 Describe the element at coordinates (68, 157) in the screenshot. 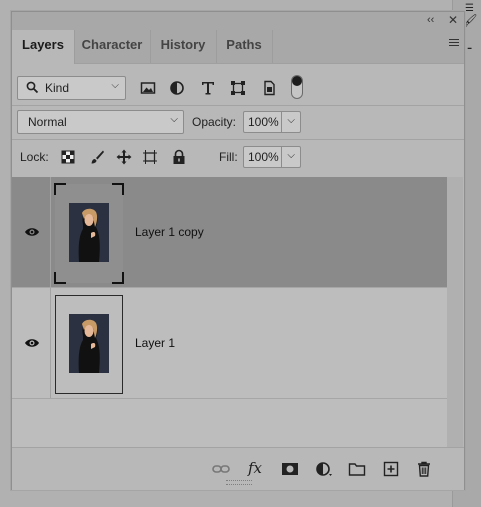

I see `lock-transparent-pixels-icon` at that location.